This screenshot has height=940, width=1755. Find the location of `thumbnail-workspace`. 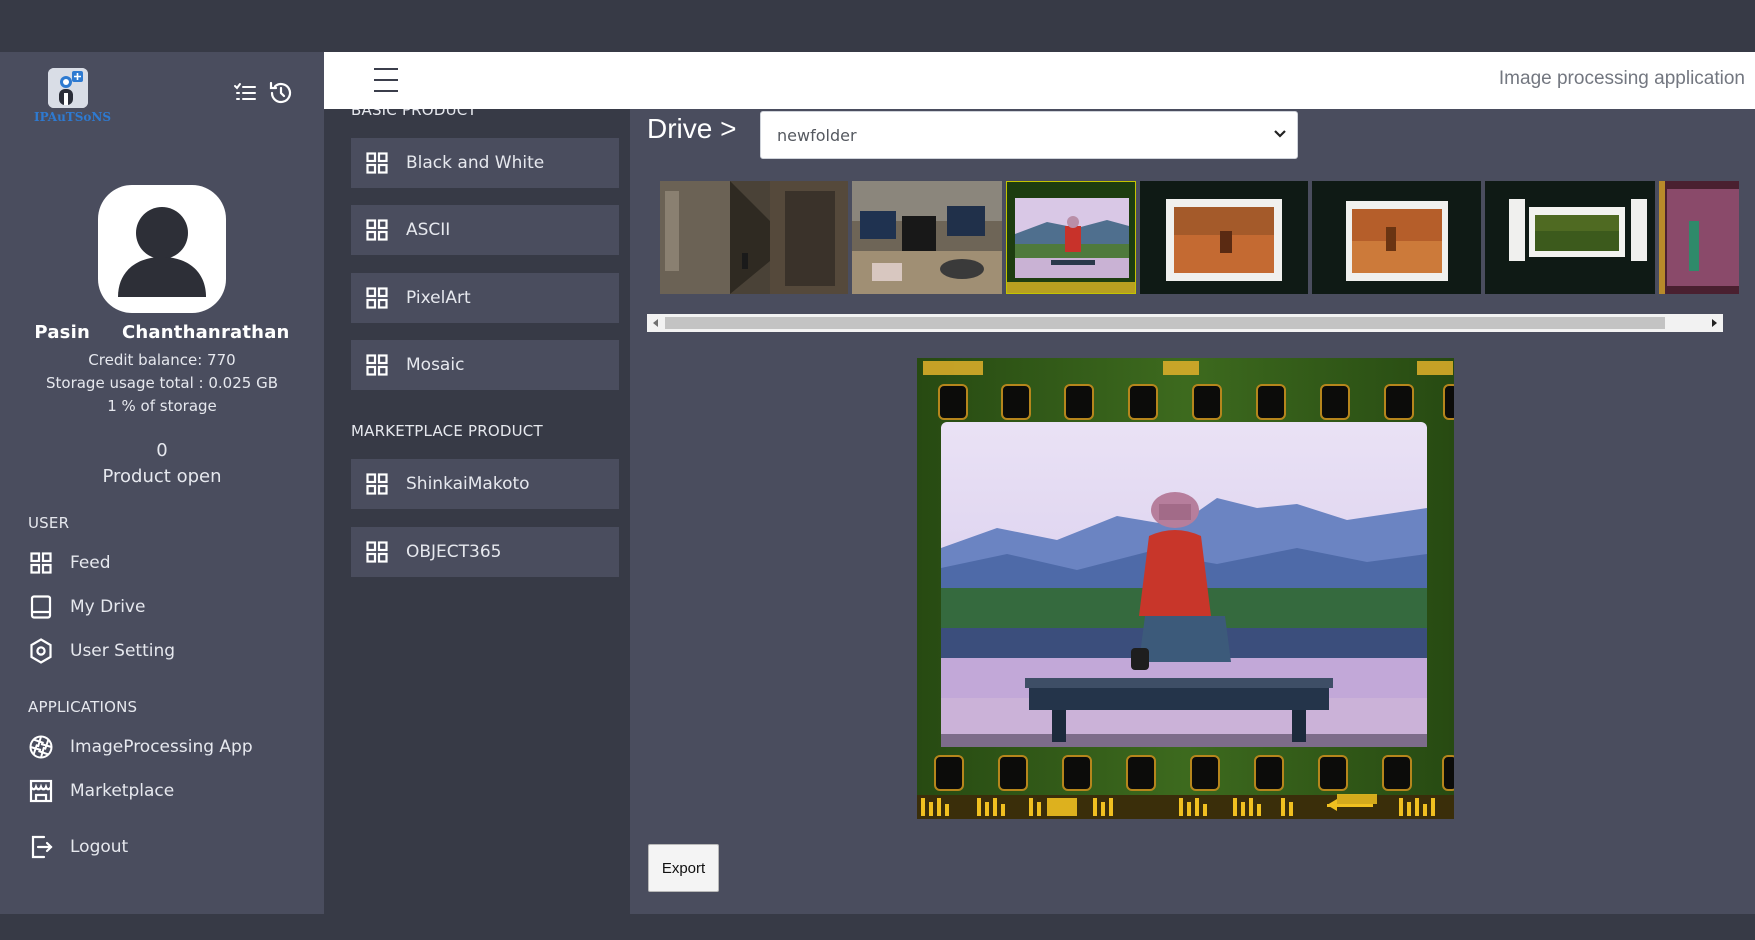

thumbnail-workspace is located at coordinates (927, 237).